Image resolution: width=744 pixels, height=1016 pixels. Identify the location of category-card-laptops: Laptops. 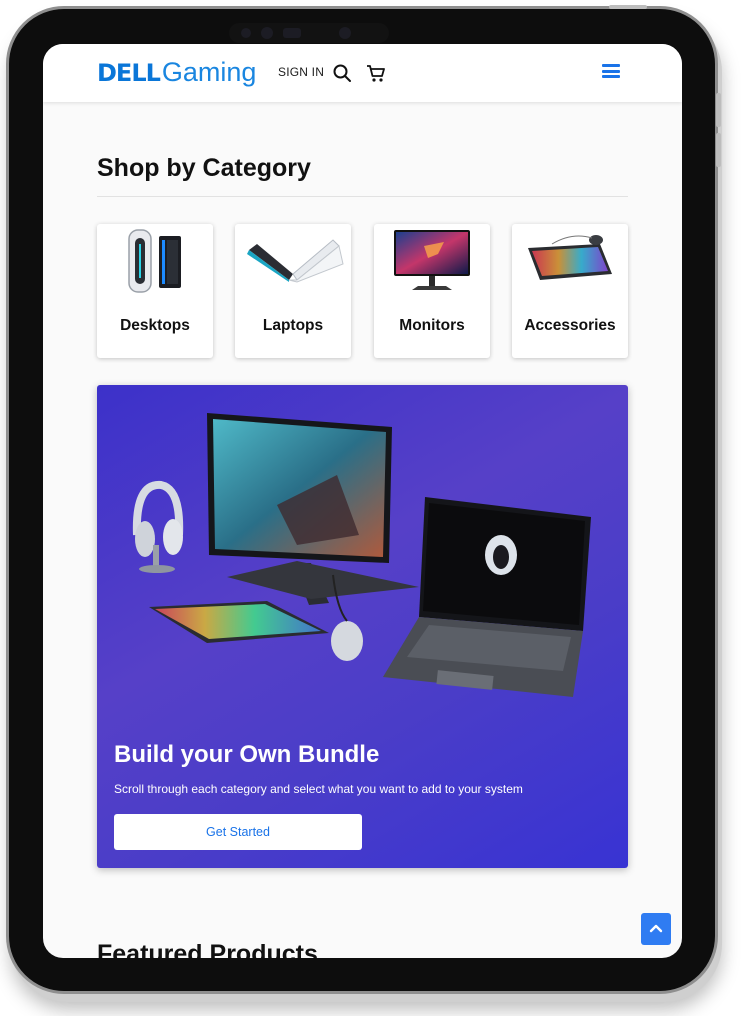
(293, 291).